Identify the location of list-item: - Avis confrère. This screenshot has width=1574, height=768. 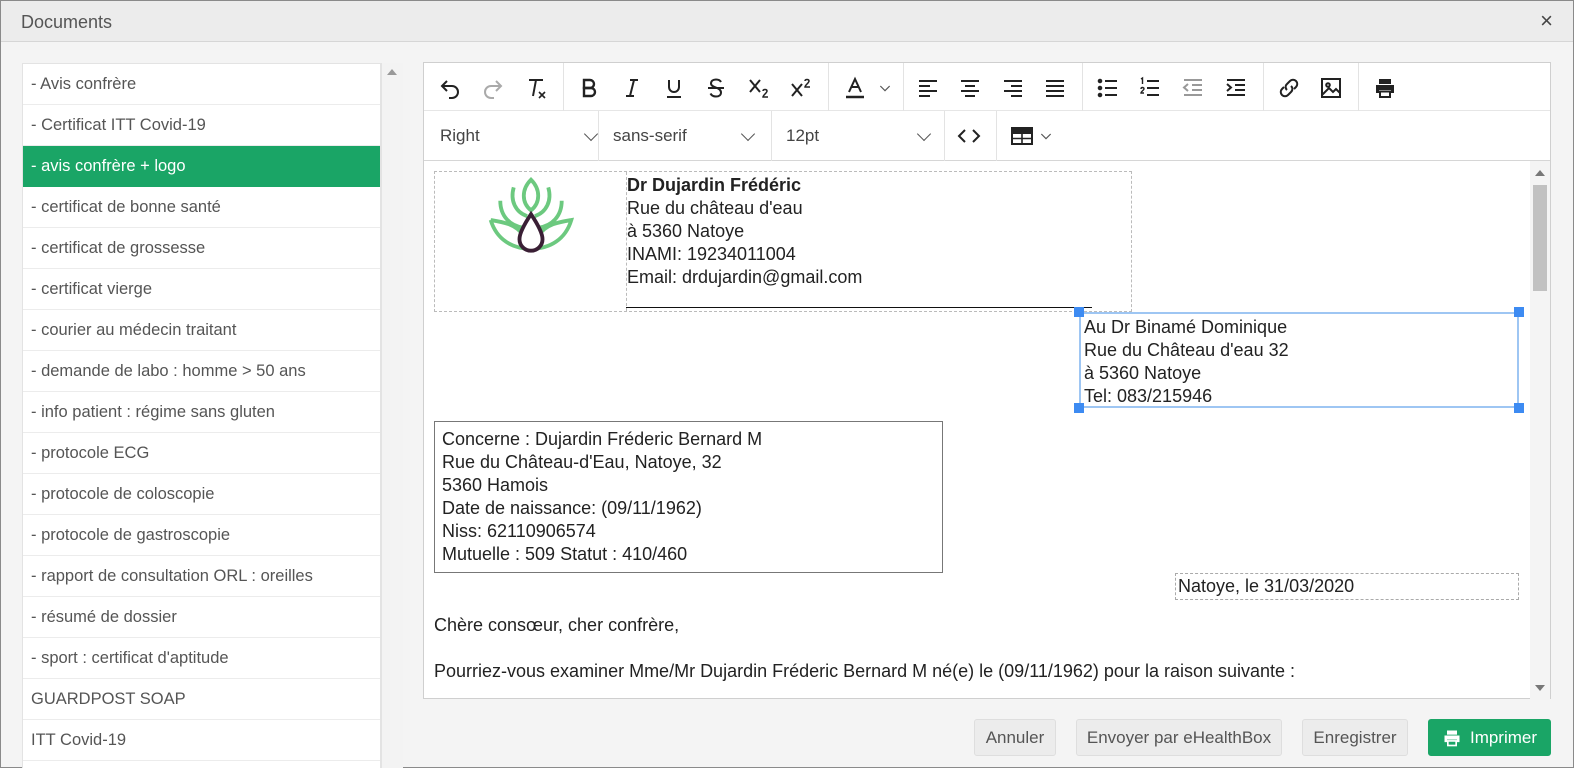
(201, 84).